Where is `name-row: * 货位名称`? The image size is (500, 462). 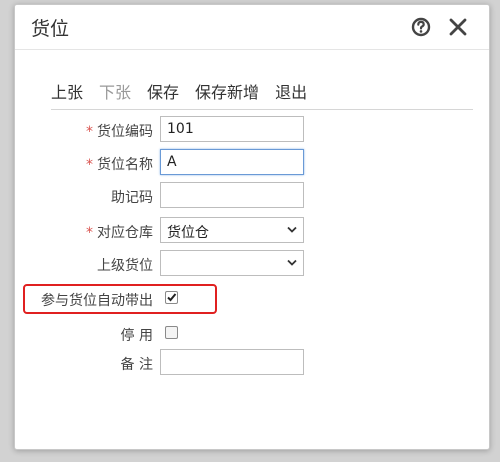
name-row: * 货位名称 is located at coordinates (252, 163).